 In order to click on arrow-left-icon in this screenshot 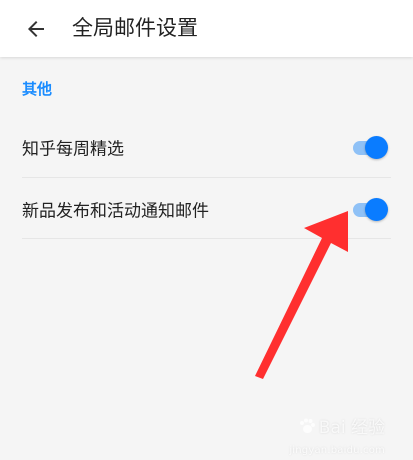, I will do `click(36, 29)`.